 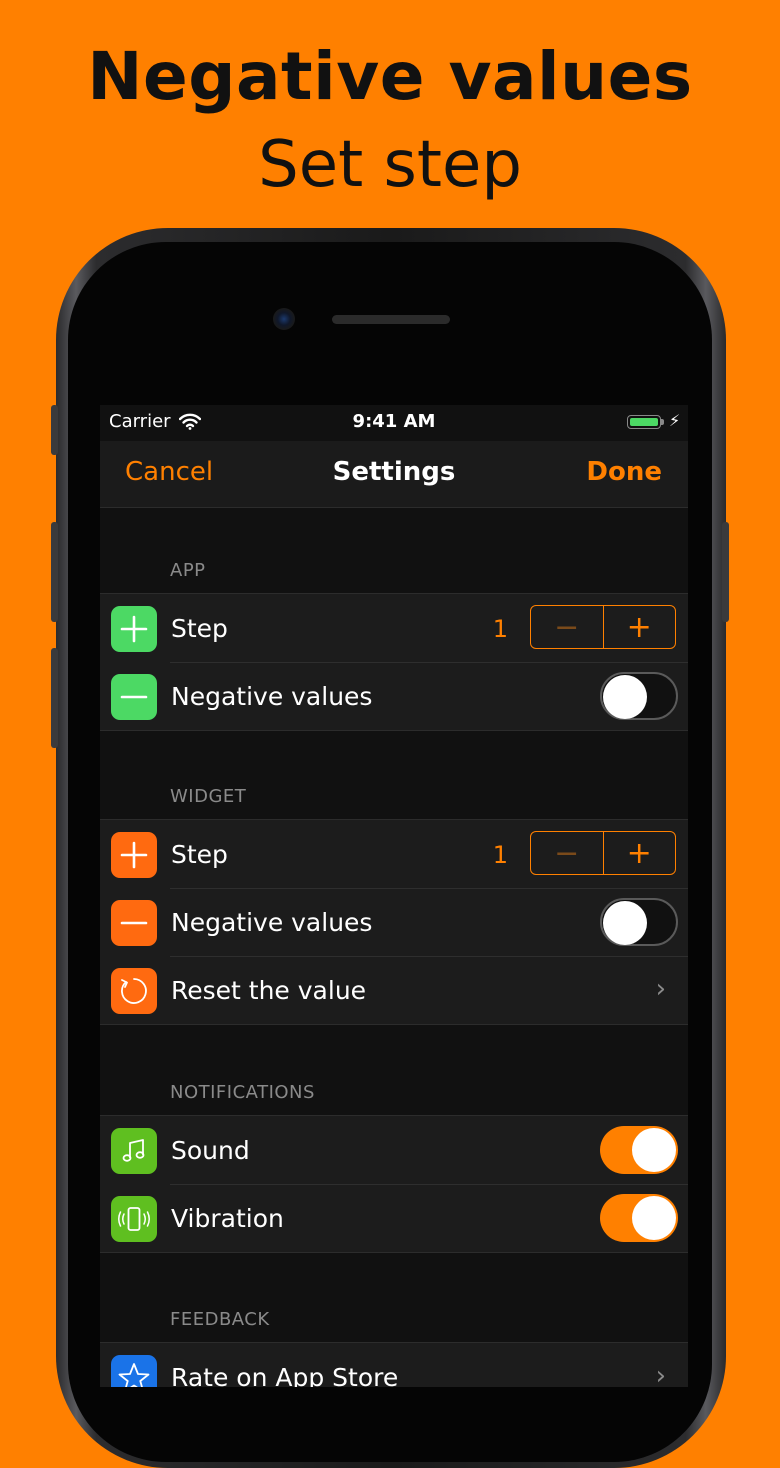 What do you see at coordinates (644, 422) in the screenshot?
I see `battery-icon` at bounding box center [644, 422].